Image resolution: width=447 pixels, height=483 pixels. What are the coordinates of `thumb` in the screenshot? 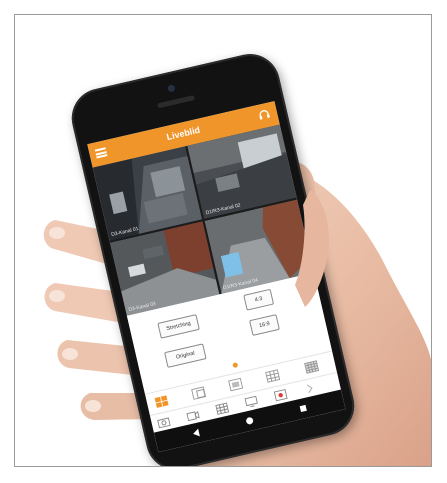 It's located at (312, 248).